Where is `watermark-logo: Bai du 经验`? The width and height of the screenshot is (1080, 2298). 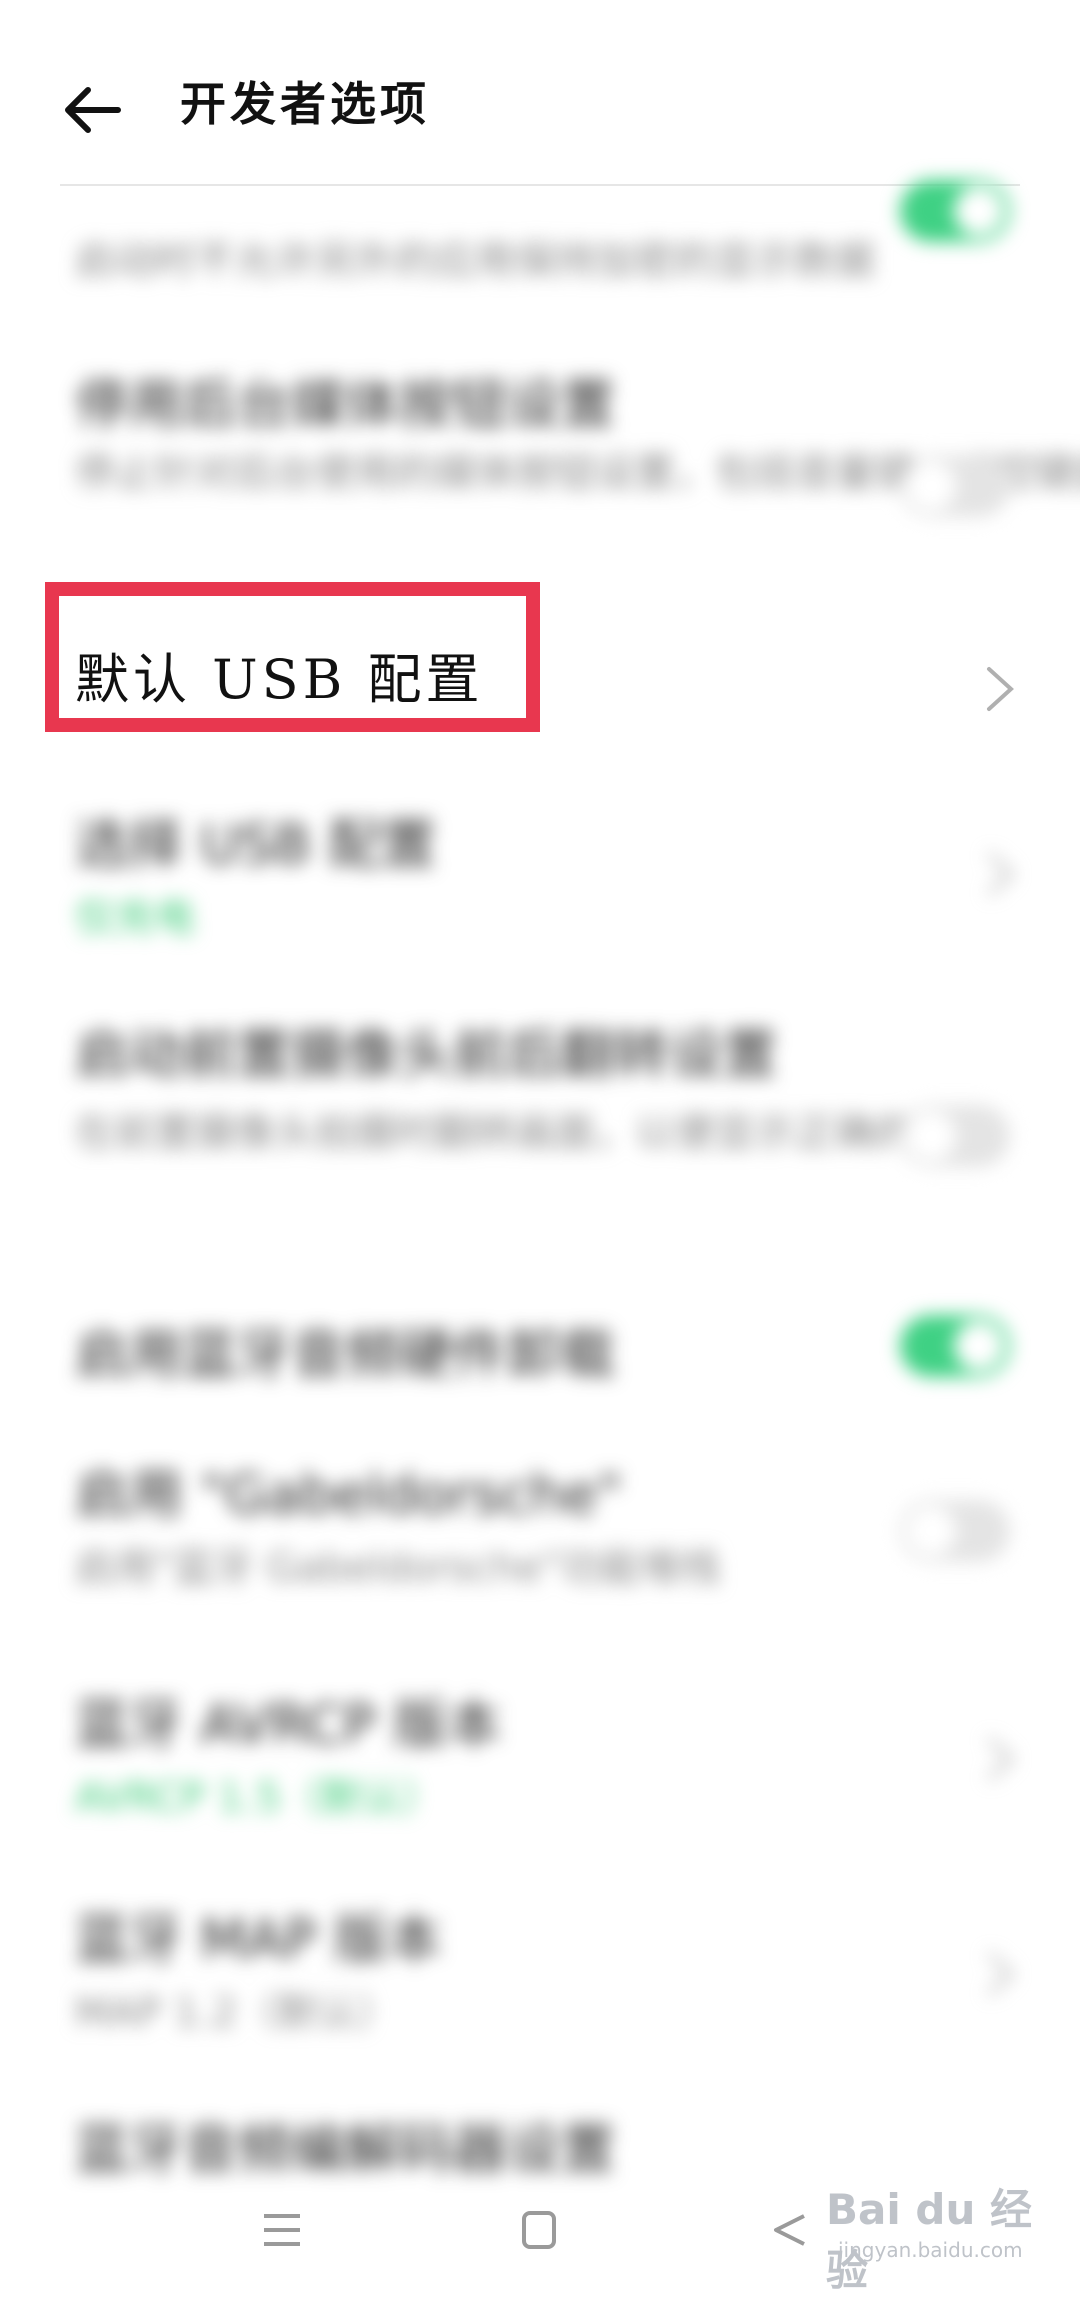
watermark-logo: Bai du 经验 is located at coordinates (929, 2240).